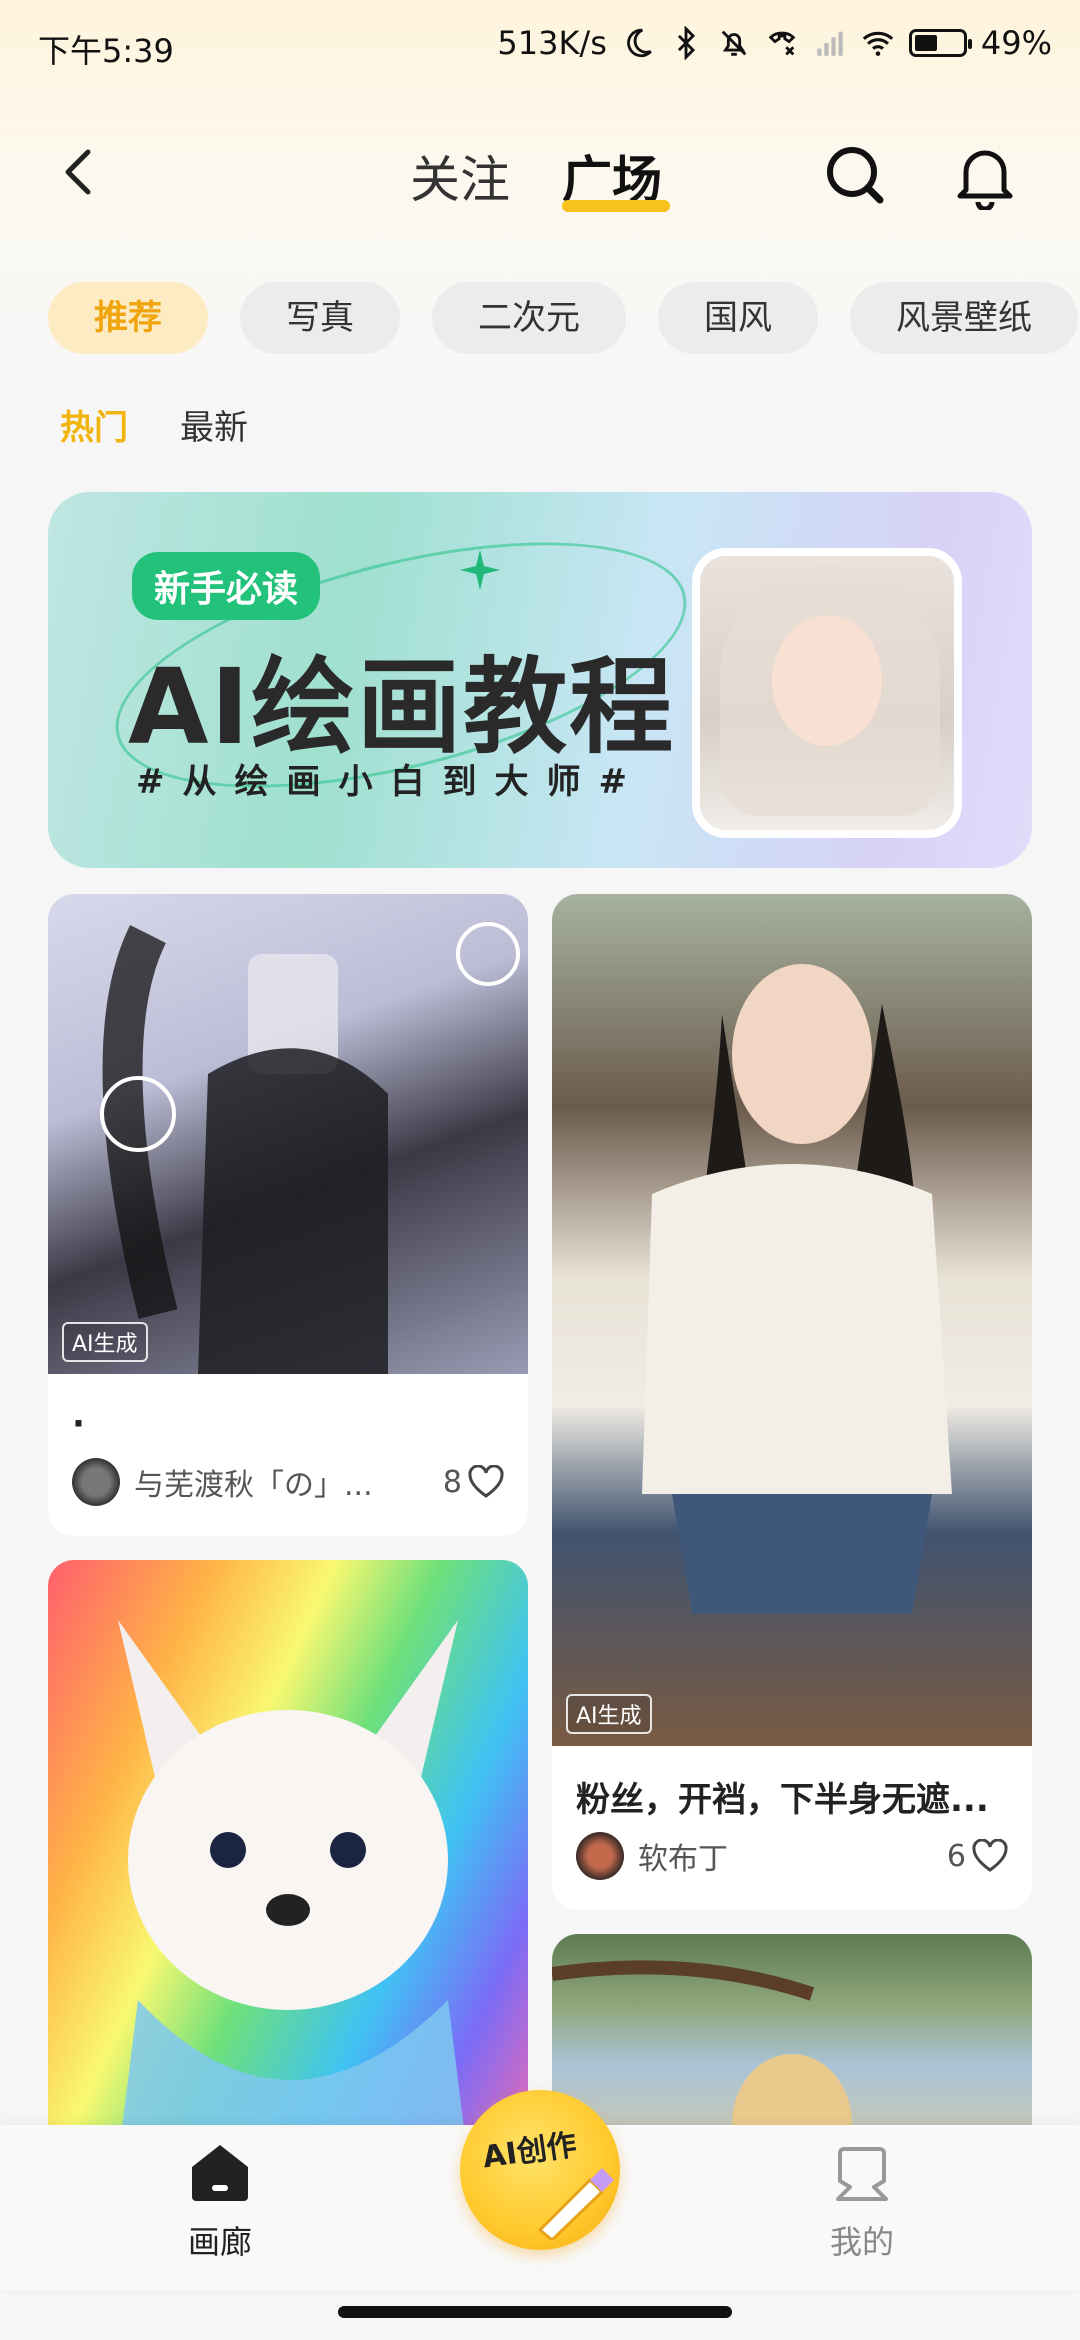 The width and height of the screenshot is (1080, 2340). What do you see at coordinates (575, 2204) in the screenshot?
I see `paint-brush-icon` at bounding box center [575, 2204].